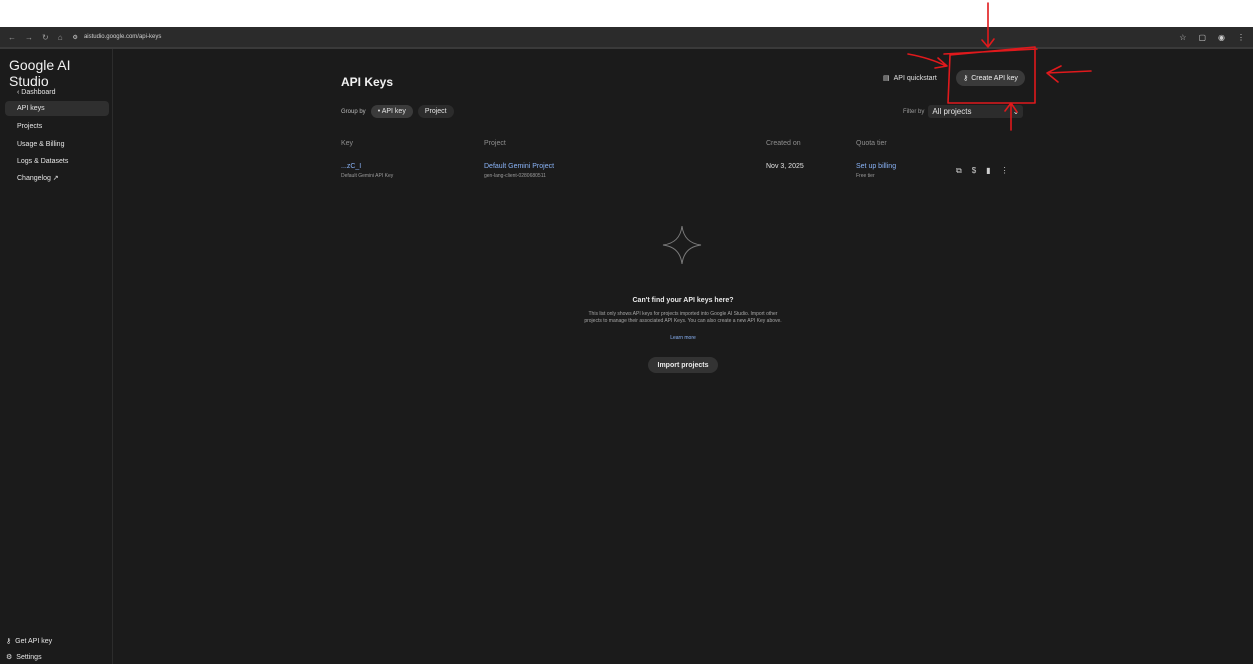 The height and width of the screenshot is (664, 1253). I want to click on row-actions: ⧉ $ ▮ ⋮, so click(982, 171).